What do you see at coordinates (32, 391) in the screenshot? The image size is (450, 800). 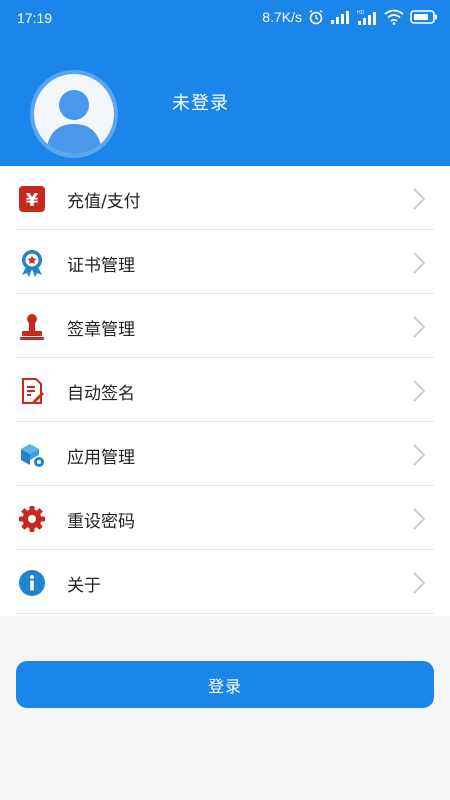 I see `document-sign-icon` at bounding box center [32, 391].